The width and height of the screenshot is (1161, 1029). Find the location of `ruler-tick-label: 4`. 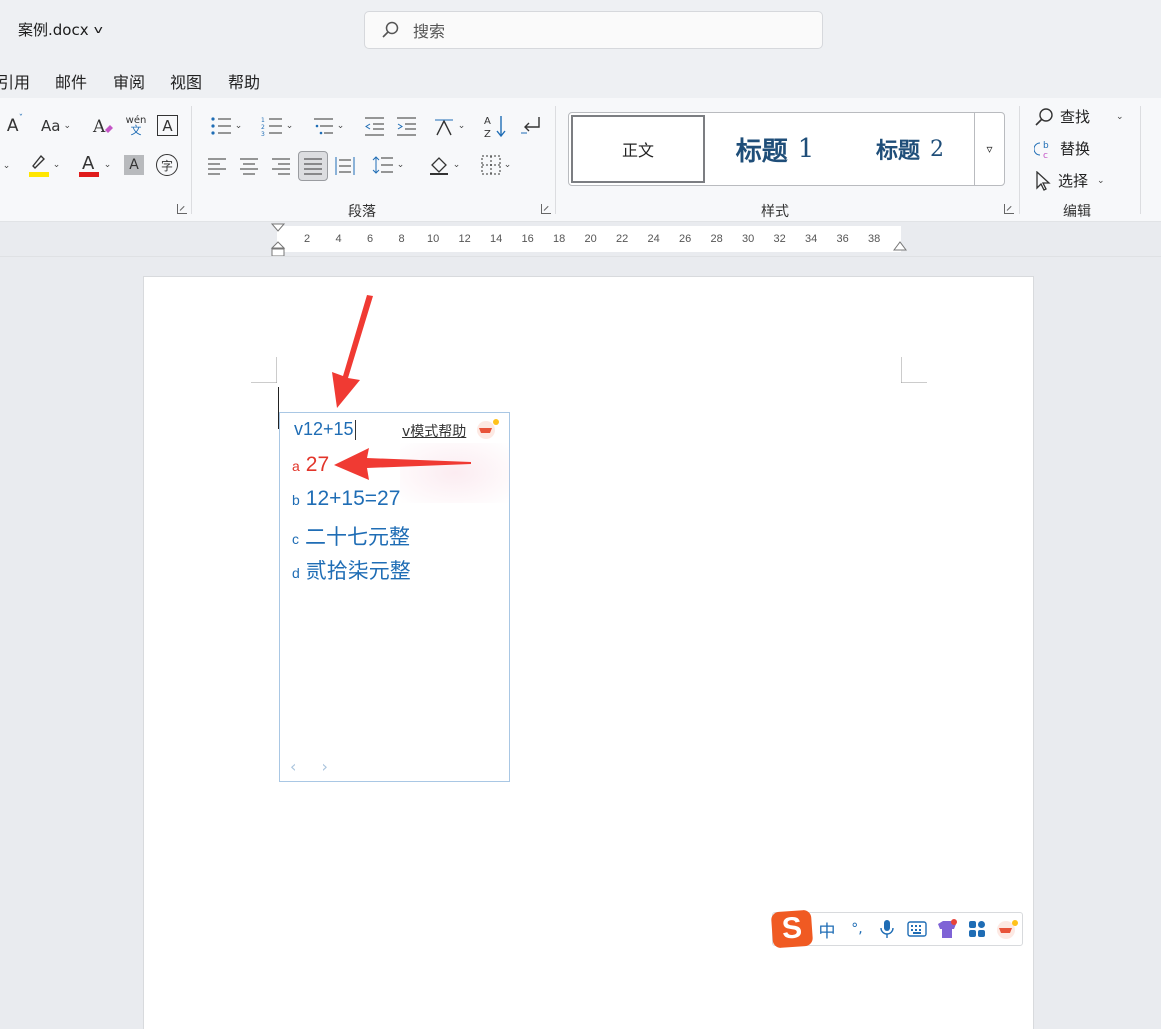

ruler-tick-label: 4 is located at coordinates (338, 239).